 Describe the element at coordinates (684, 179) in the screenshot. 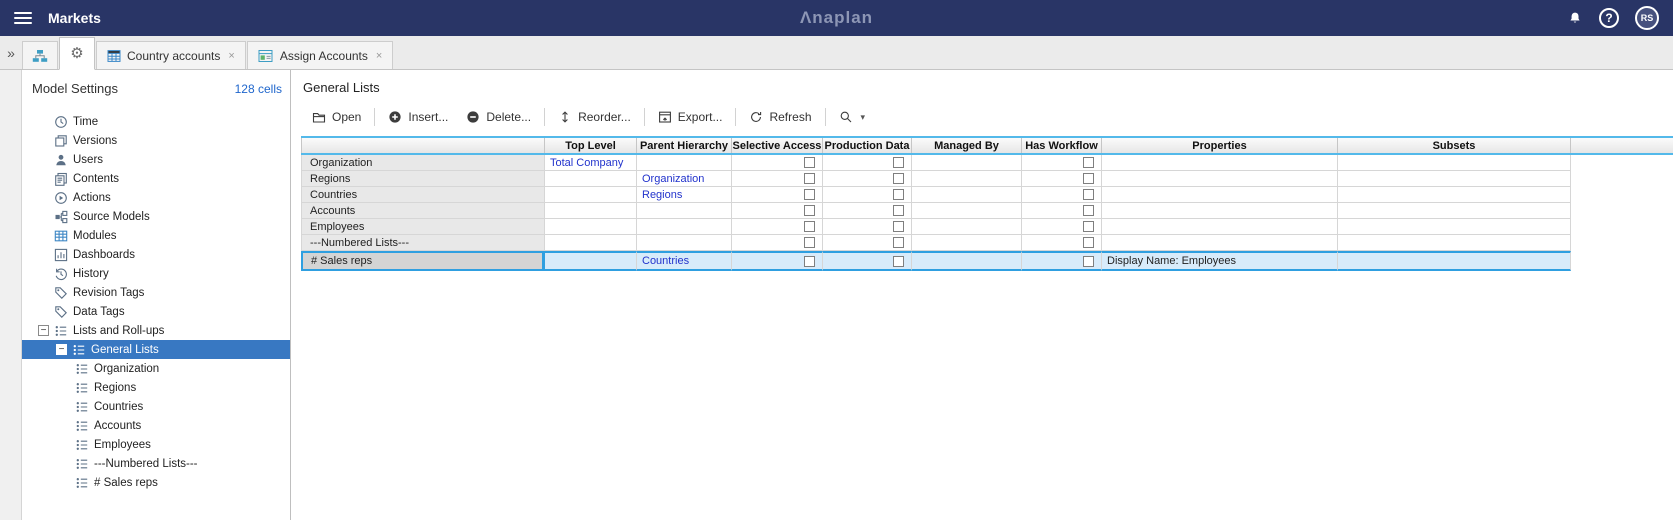

I see `parent-hierarchy-cell: Organization` at that location.